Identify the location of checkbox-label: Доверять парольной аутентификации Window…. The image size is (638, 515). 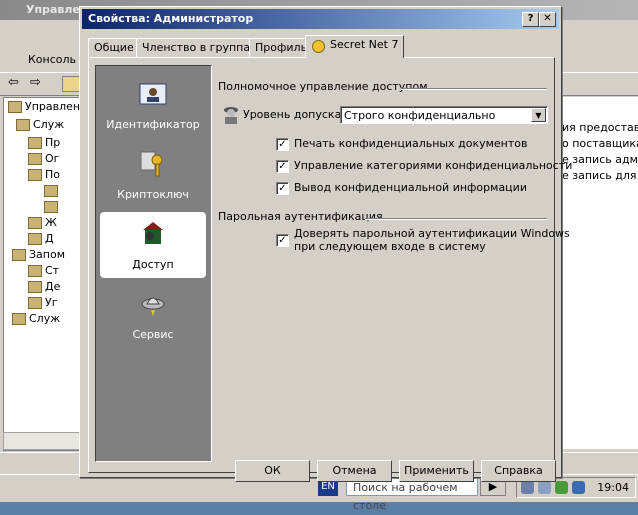
(432, 233).